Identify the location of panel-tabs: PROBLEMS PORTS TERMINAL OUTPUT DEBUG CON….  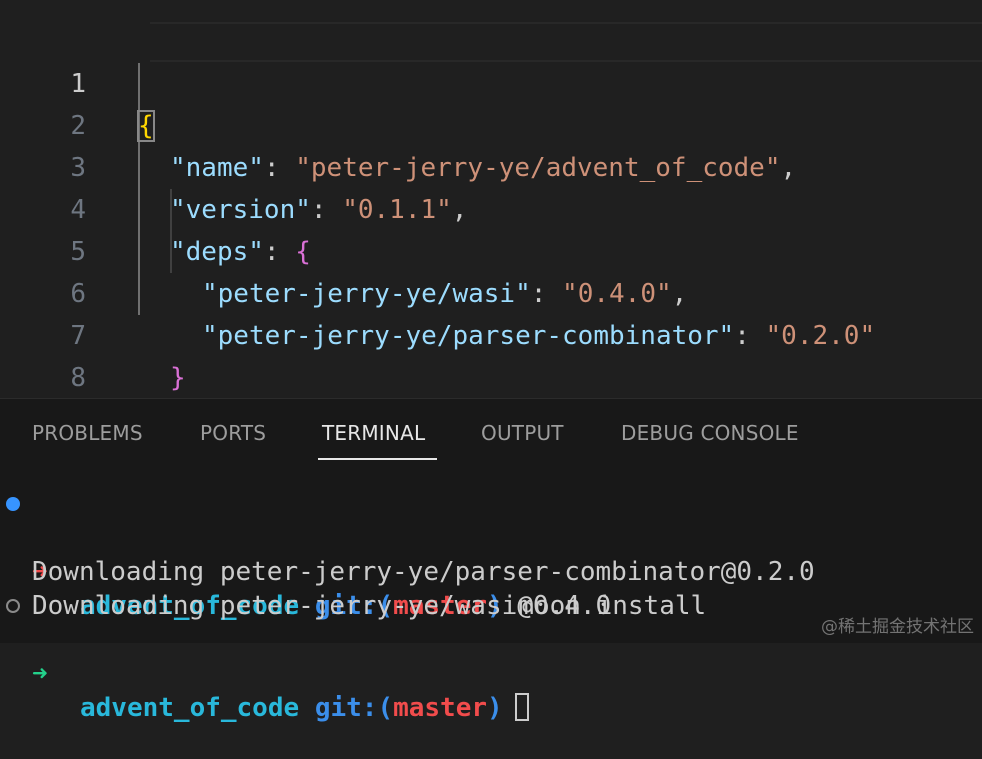
(491, 431).